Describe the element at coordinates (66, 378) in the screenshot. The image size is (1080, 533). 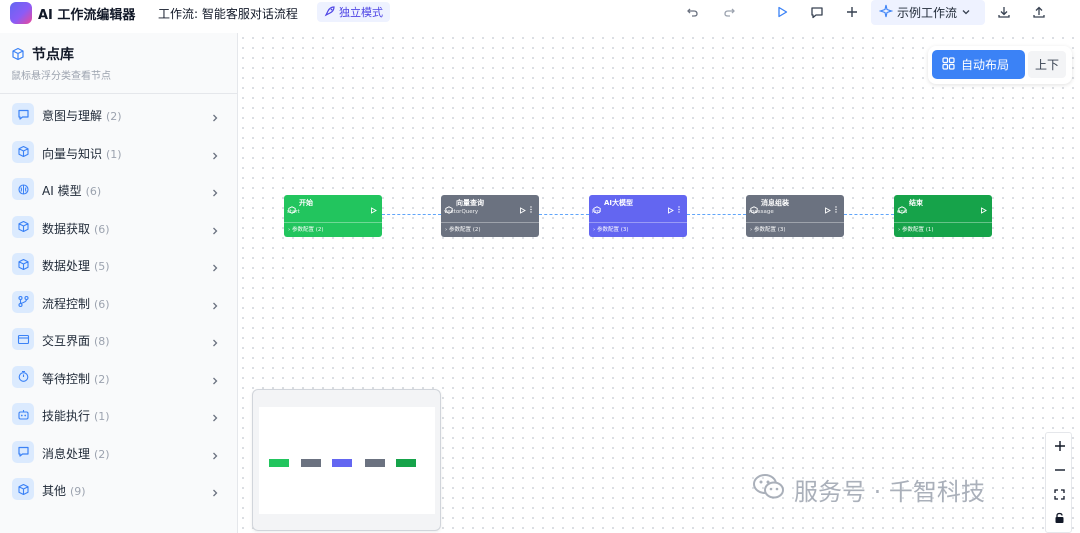
I see `category-name: 等待控制` at that location.